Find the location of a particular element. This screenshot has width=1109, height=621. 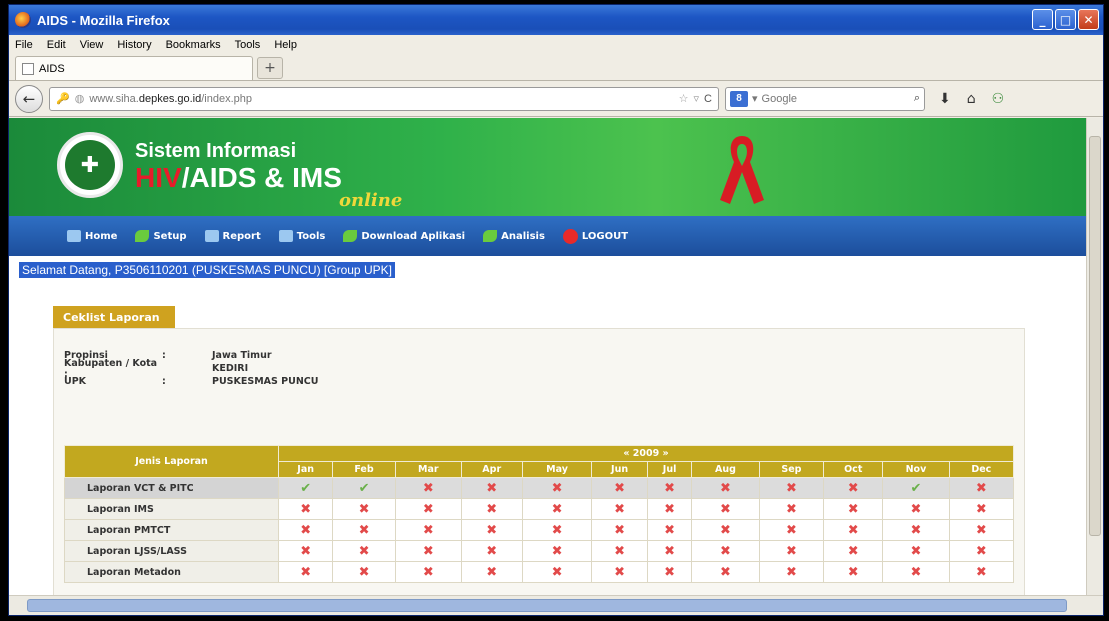

menu-history: History is located at coordinates (134, 45).